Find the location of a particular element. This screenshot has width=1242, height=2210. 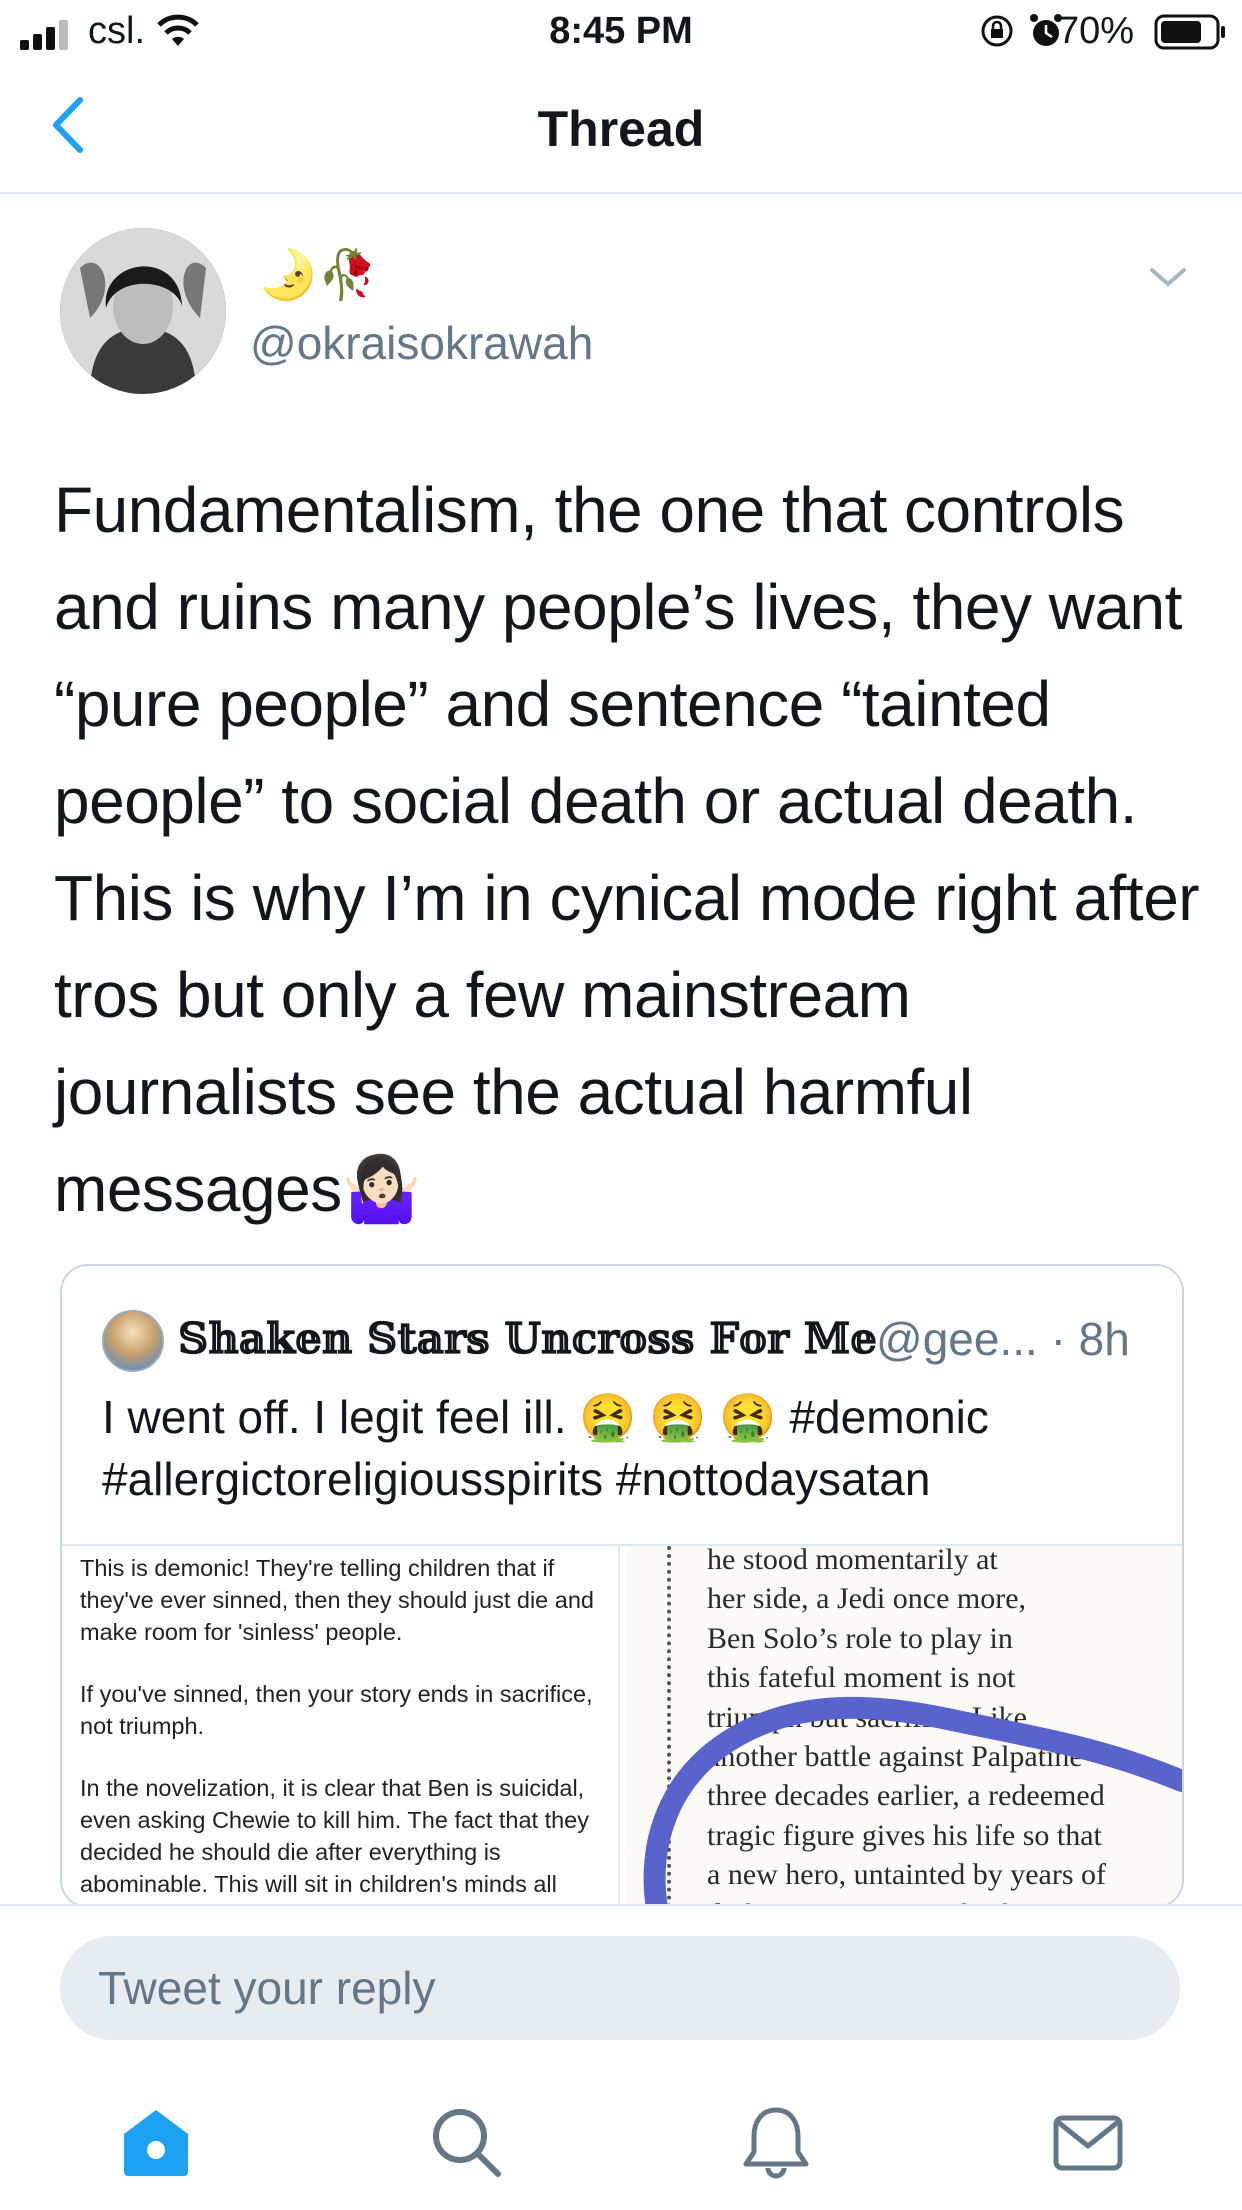

ink-circle-highlight is located at coordinates (912, 1801).